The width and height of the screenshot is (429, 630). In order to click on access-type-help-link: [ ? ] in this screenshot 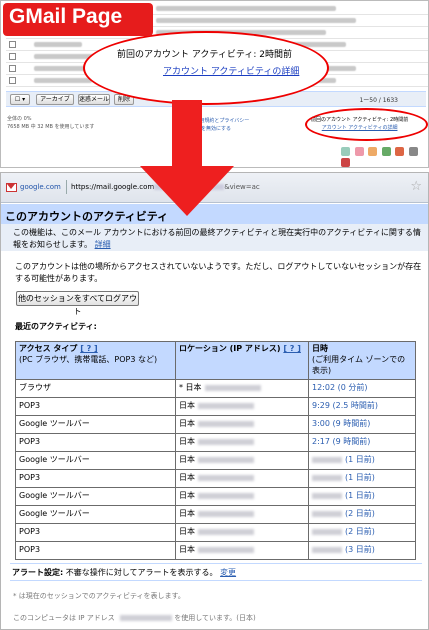, I will do `click(89, 348)`.